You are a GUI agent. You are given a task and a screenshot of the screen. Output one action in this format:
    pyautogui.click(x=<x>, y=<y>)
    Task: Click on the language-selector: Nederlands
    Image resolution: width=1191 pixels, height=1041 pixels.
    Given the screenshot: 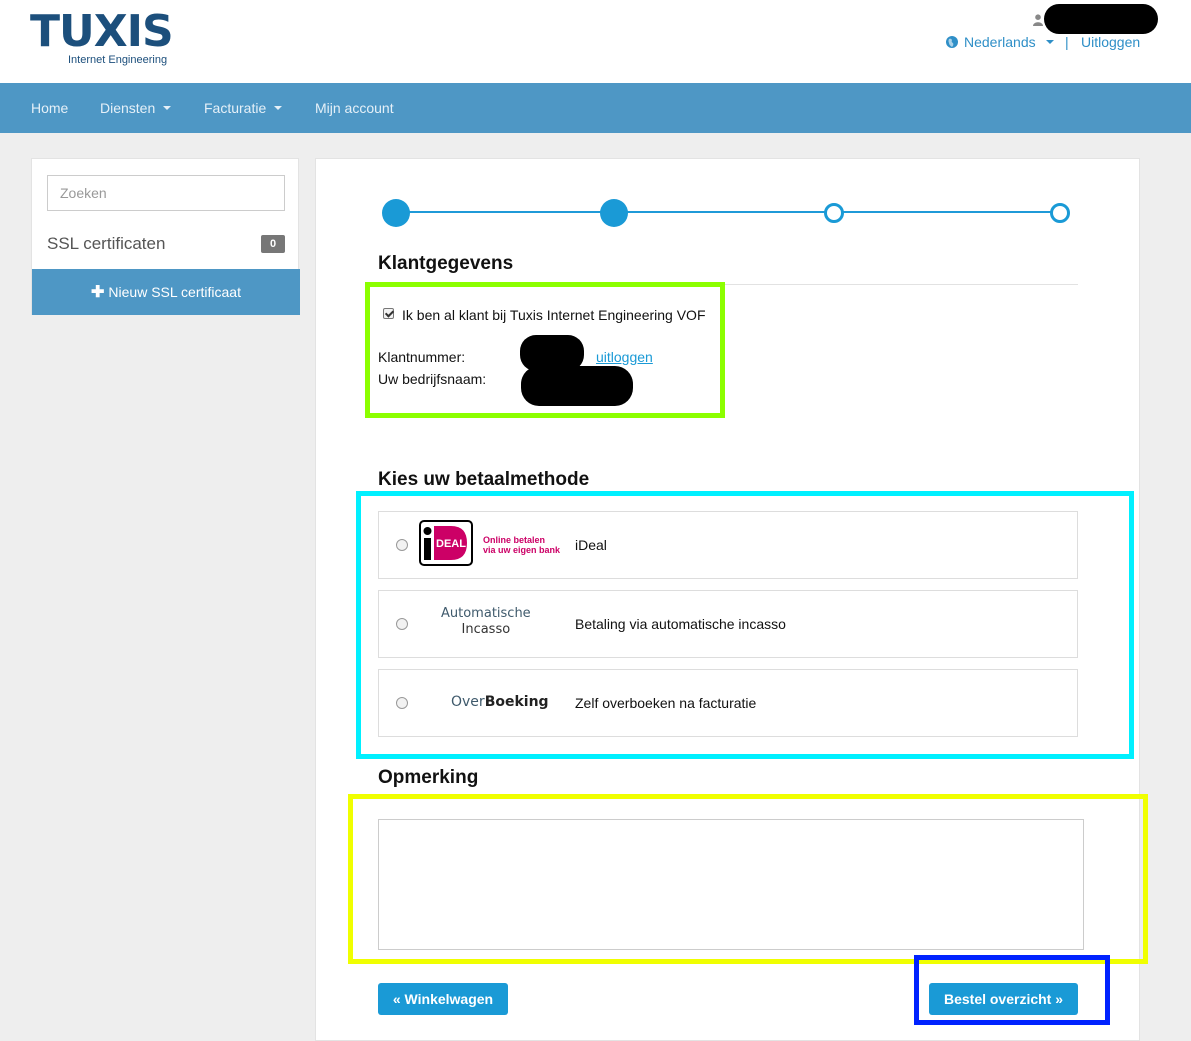 What is the action you would take?
    pyautogui.click(x=1000, y=42)
    